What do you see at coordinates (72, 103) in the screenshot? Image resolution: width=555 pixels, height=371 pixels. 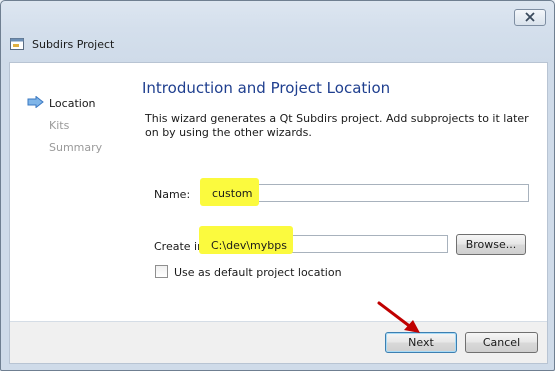 I see `sidebar-step-location: Location` at bounding box center [72, 103].